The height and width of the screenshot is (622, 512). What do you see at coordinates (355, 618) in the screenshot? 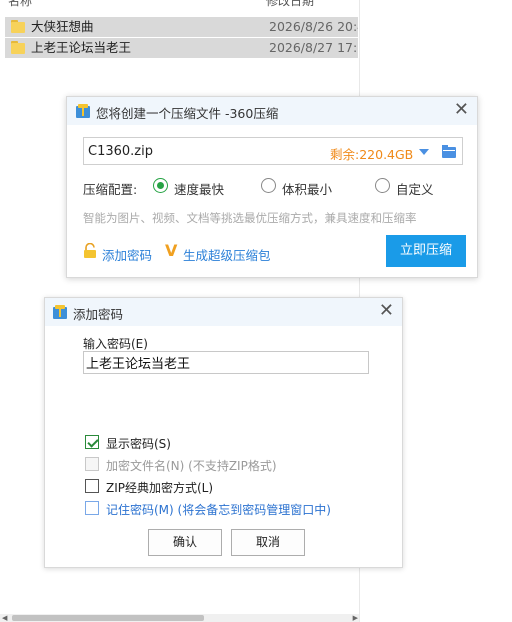
I see `scroll-right-icon: ▶` at bounding box center [355, 618].